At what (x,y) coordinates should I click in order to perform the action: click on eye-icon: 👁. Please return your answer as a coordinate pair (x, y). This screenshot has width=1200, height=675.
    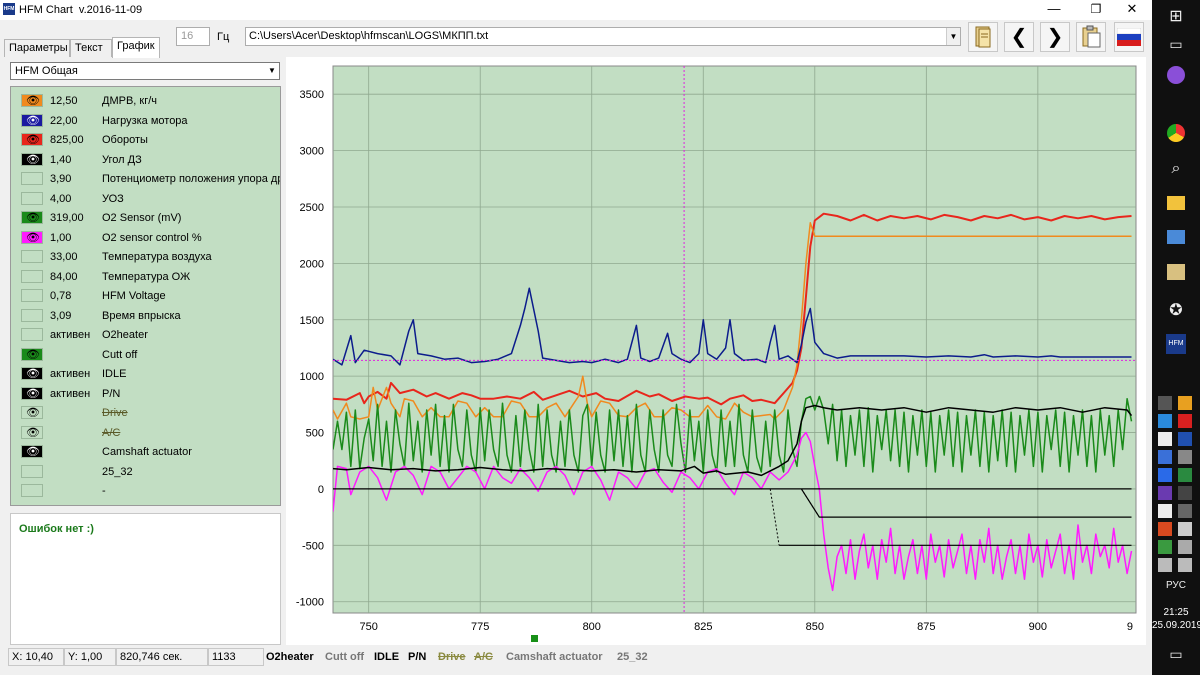
    Looking at the image, I should click on (33, 393).